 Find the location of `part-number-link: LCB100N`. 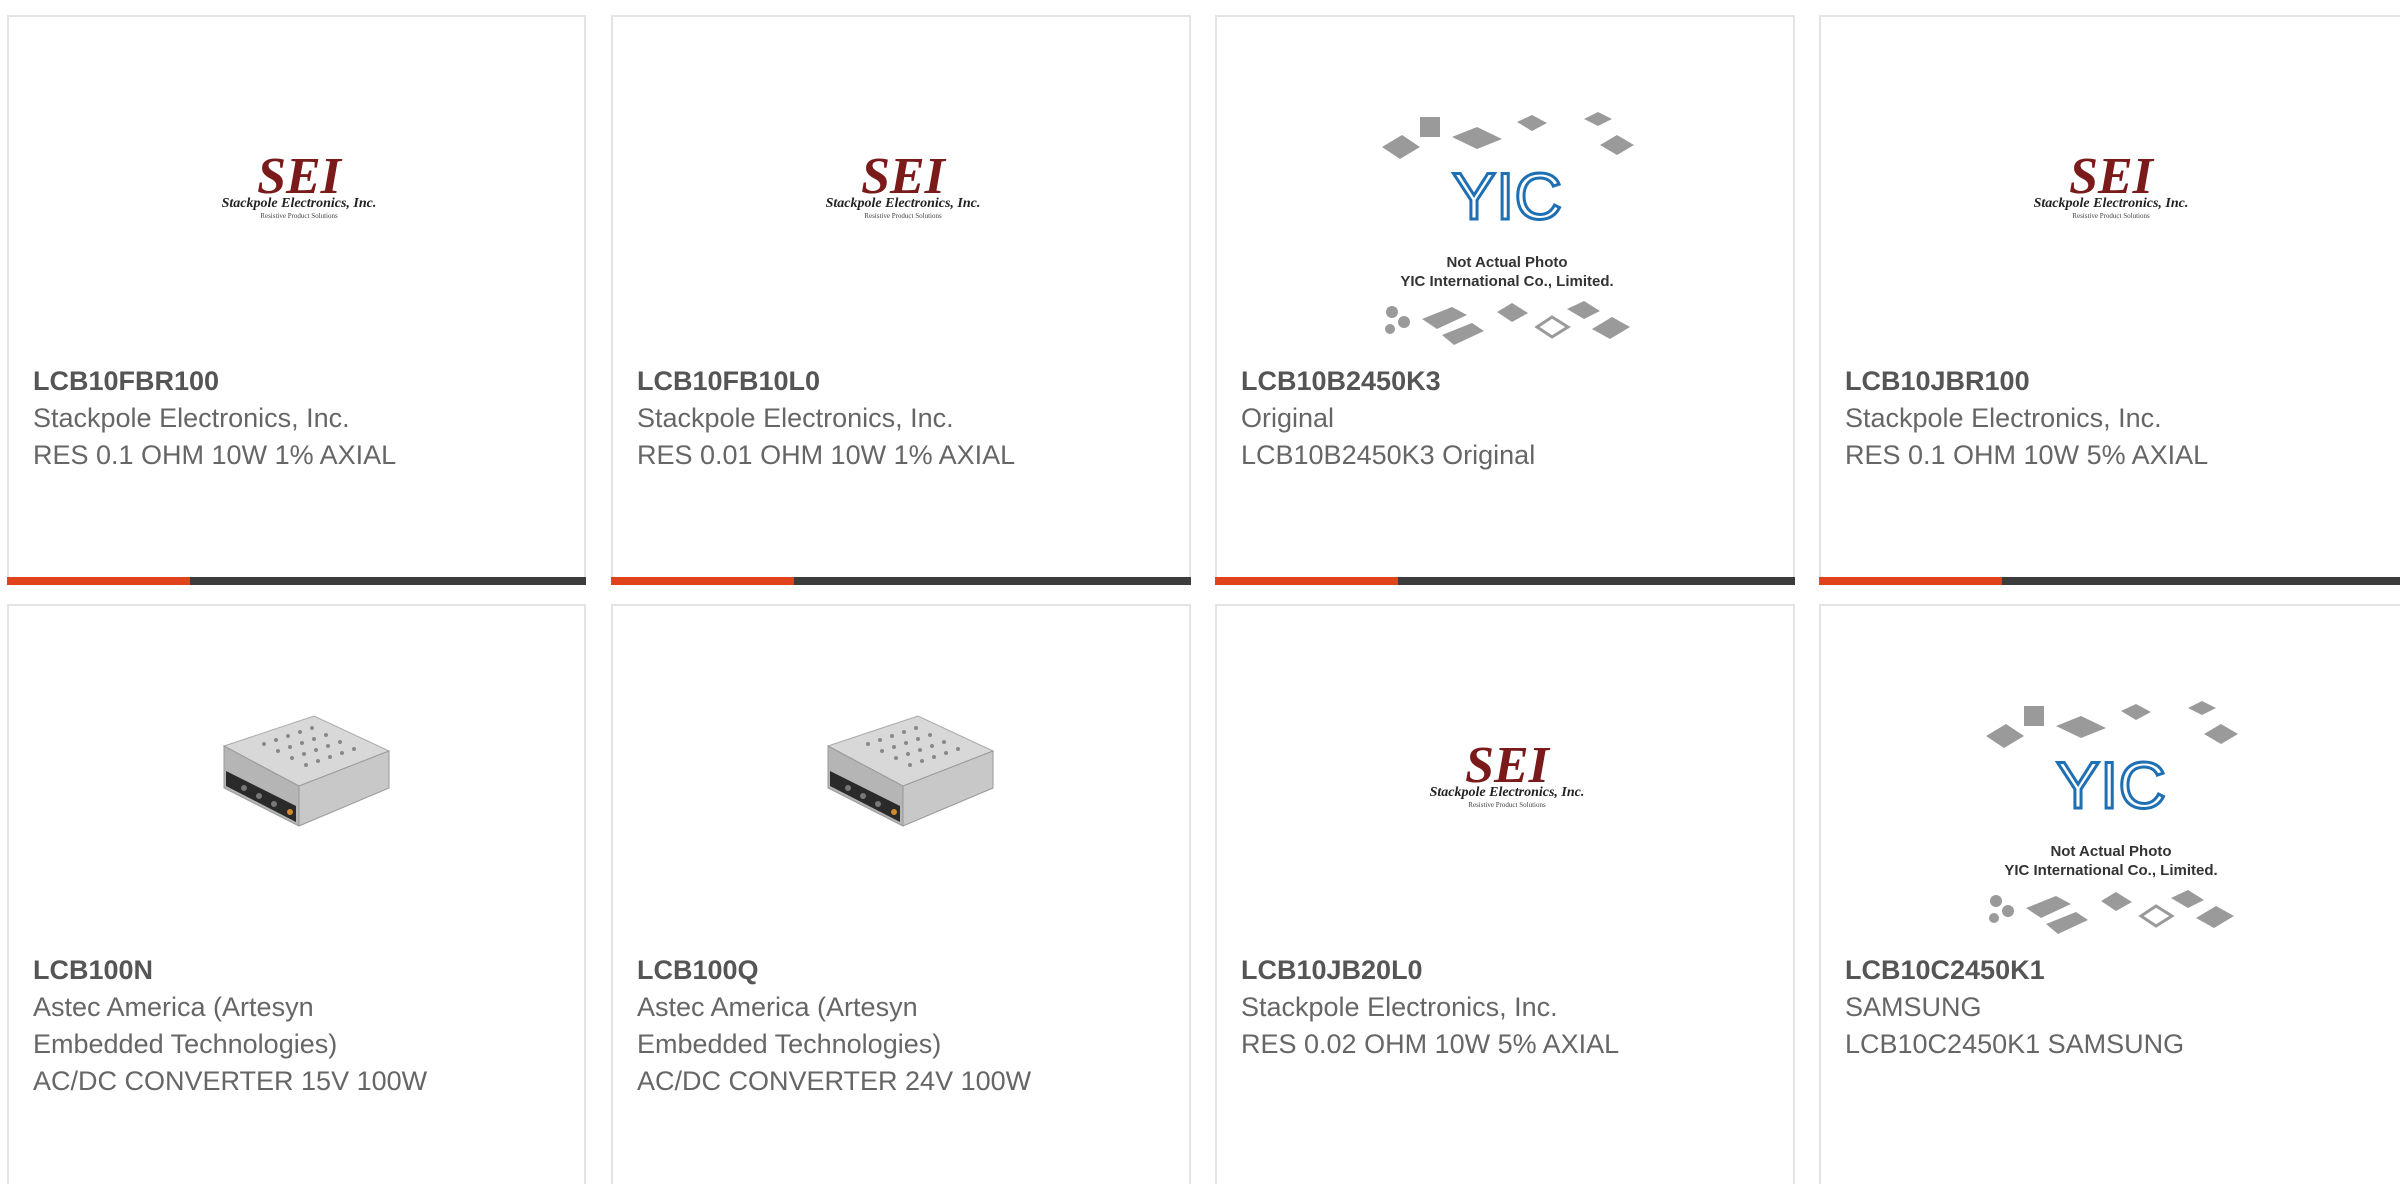

part-number-link: LCB100N is located at coordinates (303, 970).